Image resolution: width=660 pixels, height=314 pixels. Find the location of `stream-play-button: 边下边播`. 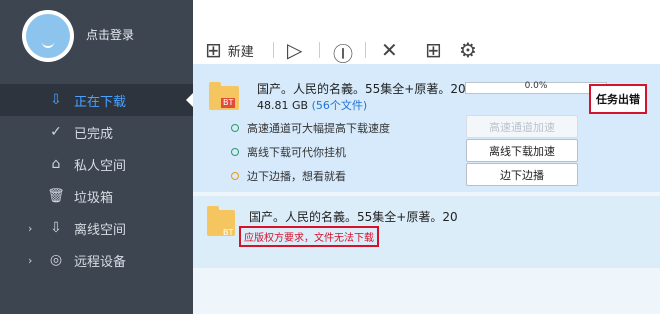

stream-play-button: 边下边播 is located at coordinates (522, 174).